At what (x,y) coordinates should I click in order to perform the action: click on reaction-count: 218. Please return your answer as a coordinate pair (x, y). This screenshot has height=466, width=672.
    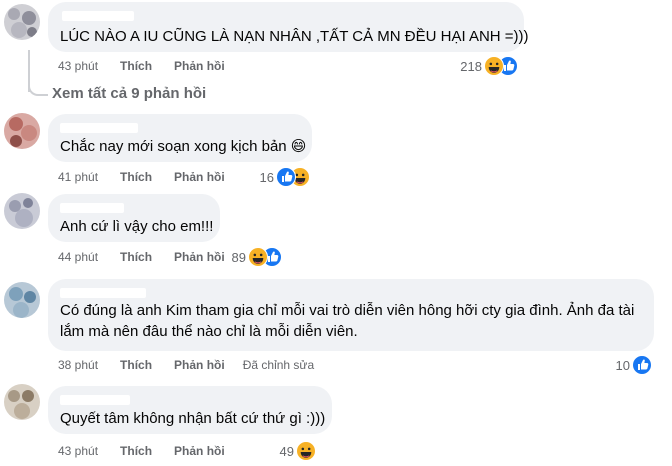
    Looking at the image, I should click on (466, 67).